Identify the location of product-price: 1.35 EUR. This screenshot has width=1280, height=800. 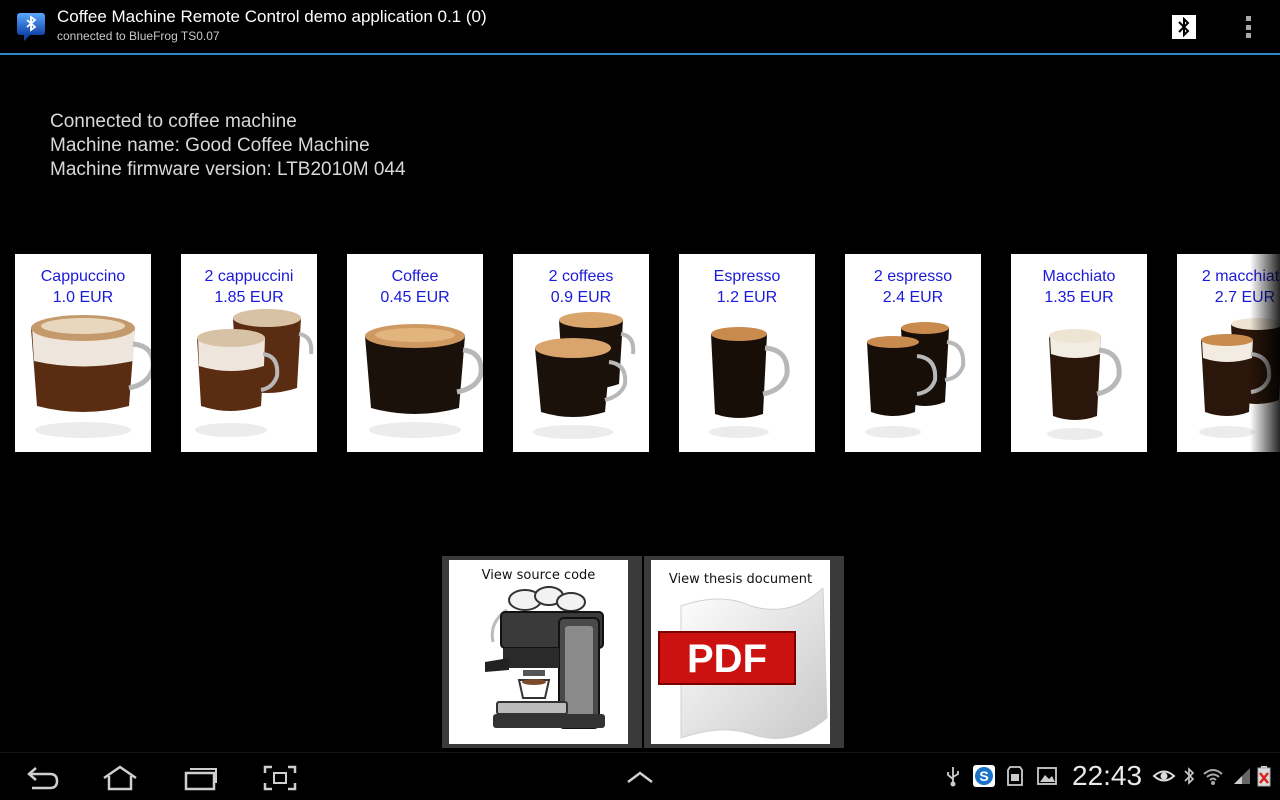
(1079, 297).